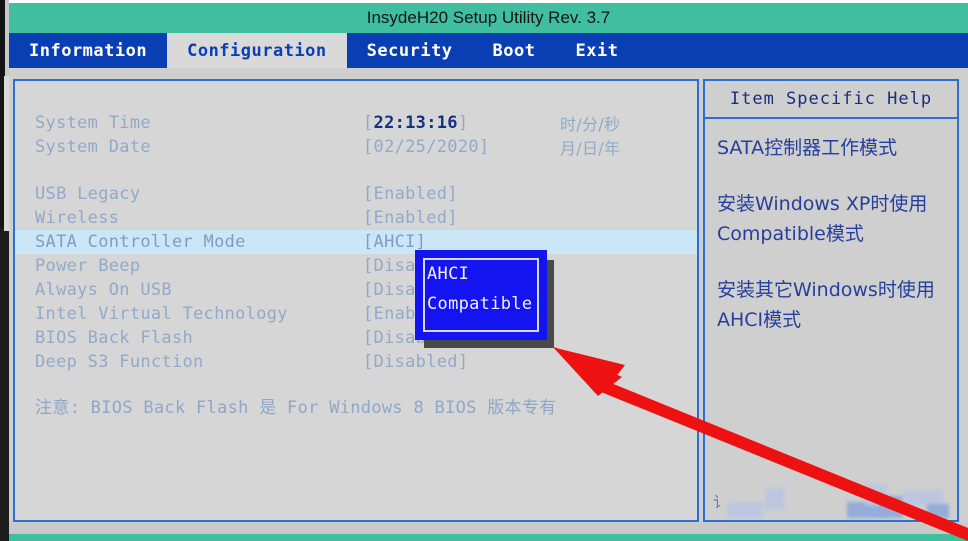  I want to click on setting-label: Power Beep, so click(88, 266).